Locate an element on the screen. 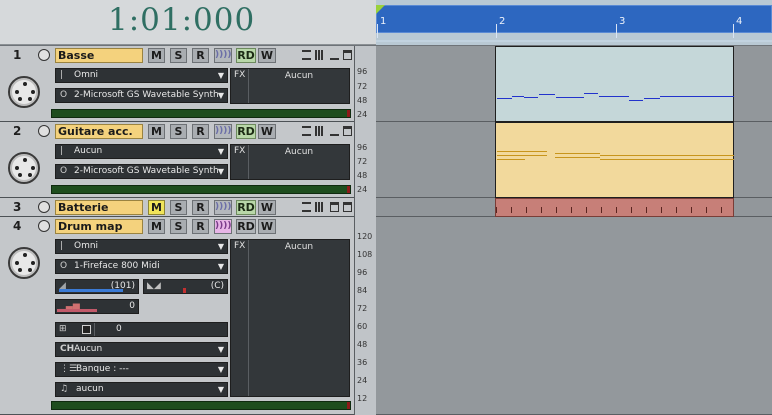 The image size is (772, 415). timeline-ruler: 1 2 3 4 is located at coordinates (574, 22).